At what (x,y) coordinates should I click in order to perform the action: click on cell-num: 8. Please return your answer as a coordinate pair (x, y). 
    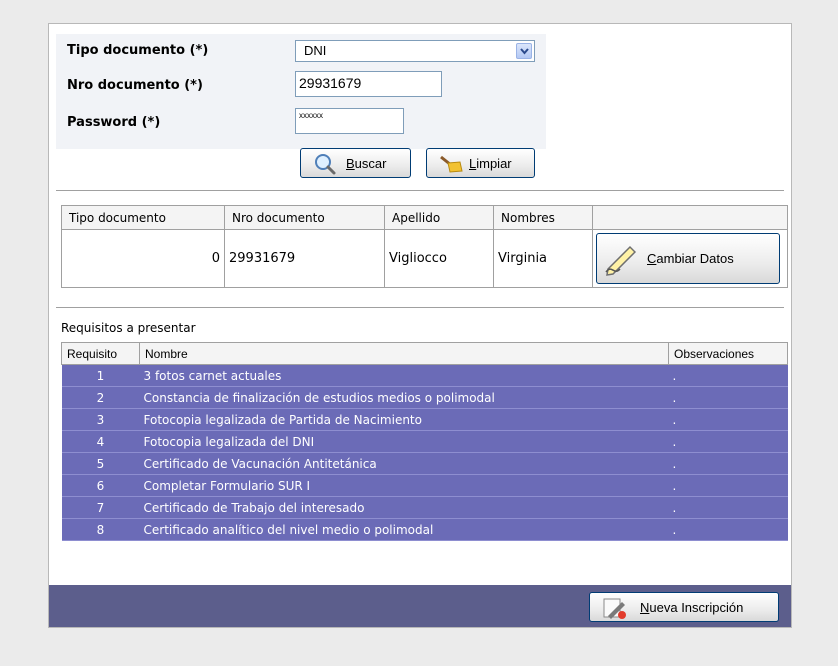
    Looking at the image, I should click on (100, 529).